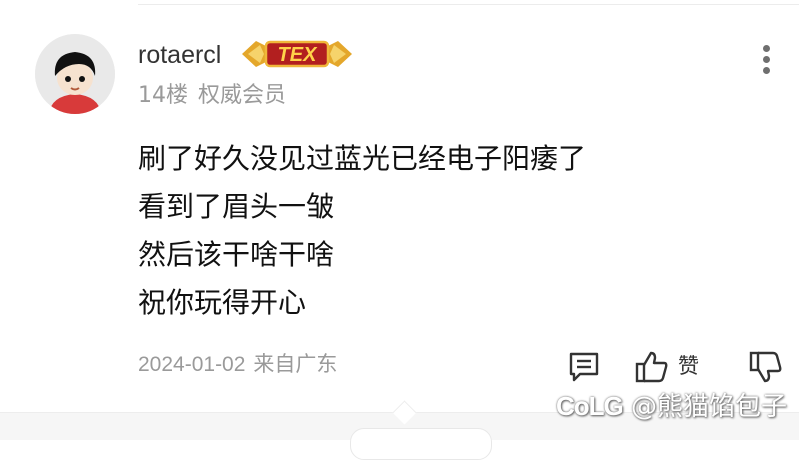 The height and width of the screenshot is (460, 799). What do you see at coordinates (651, 367) in the screenshot?
I see `thumbs-up-icon` at bounding box center [651, 367].